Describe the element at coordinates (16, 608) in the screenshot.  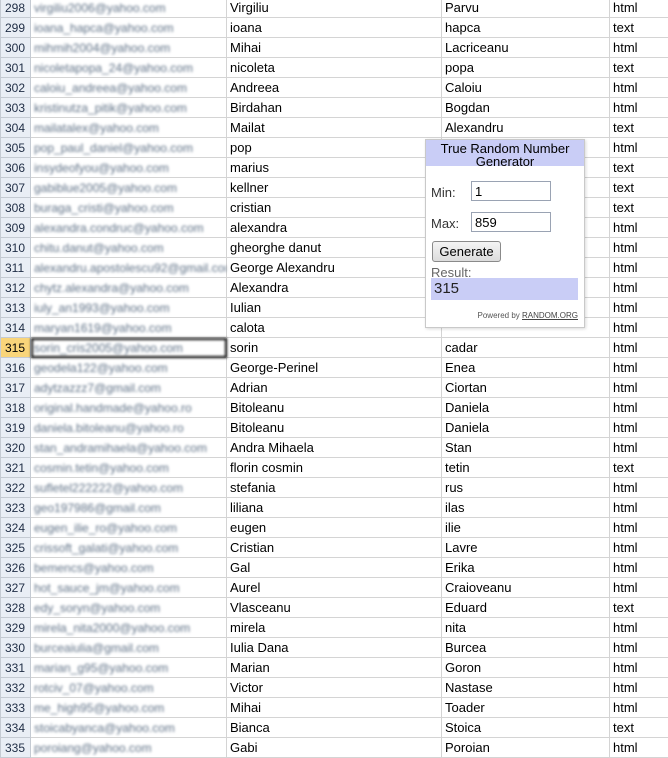
I see `row-number: 328` at that location.